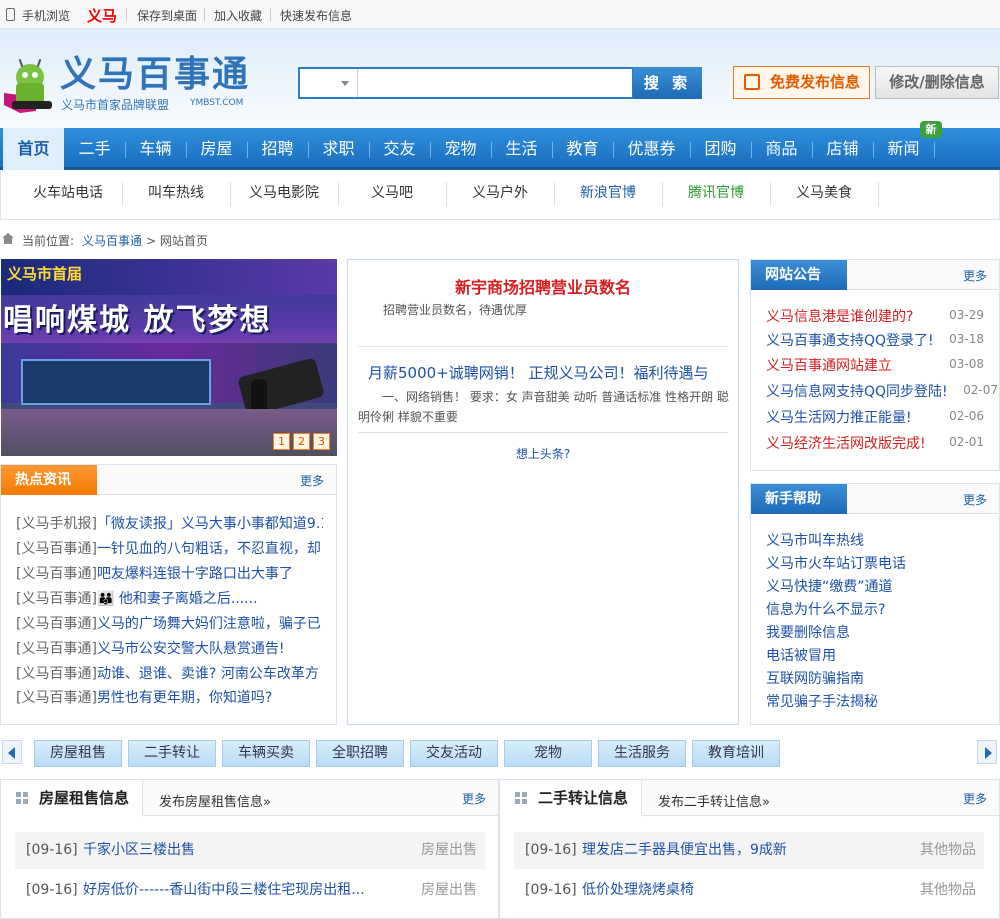 The width and height of the screenshot is (1000, 919). I want to click on notice-item: 义马生活网力推正能量! 02-06, so click(882, 417).